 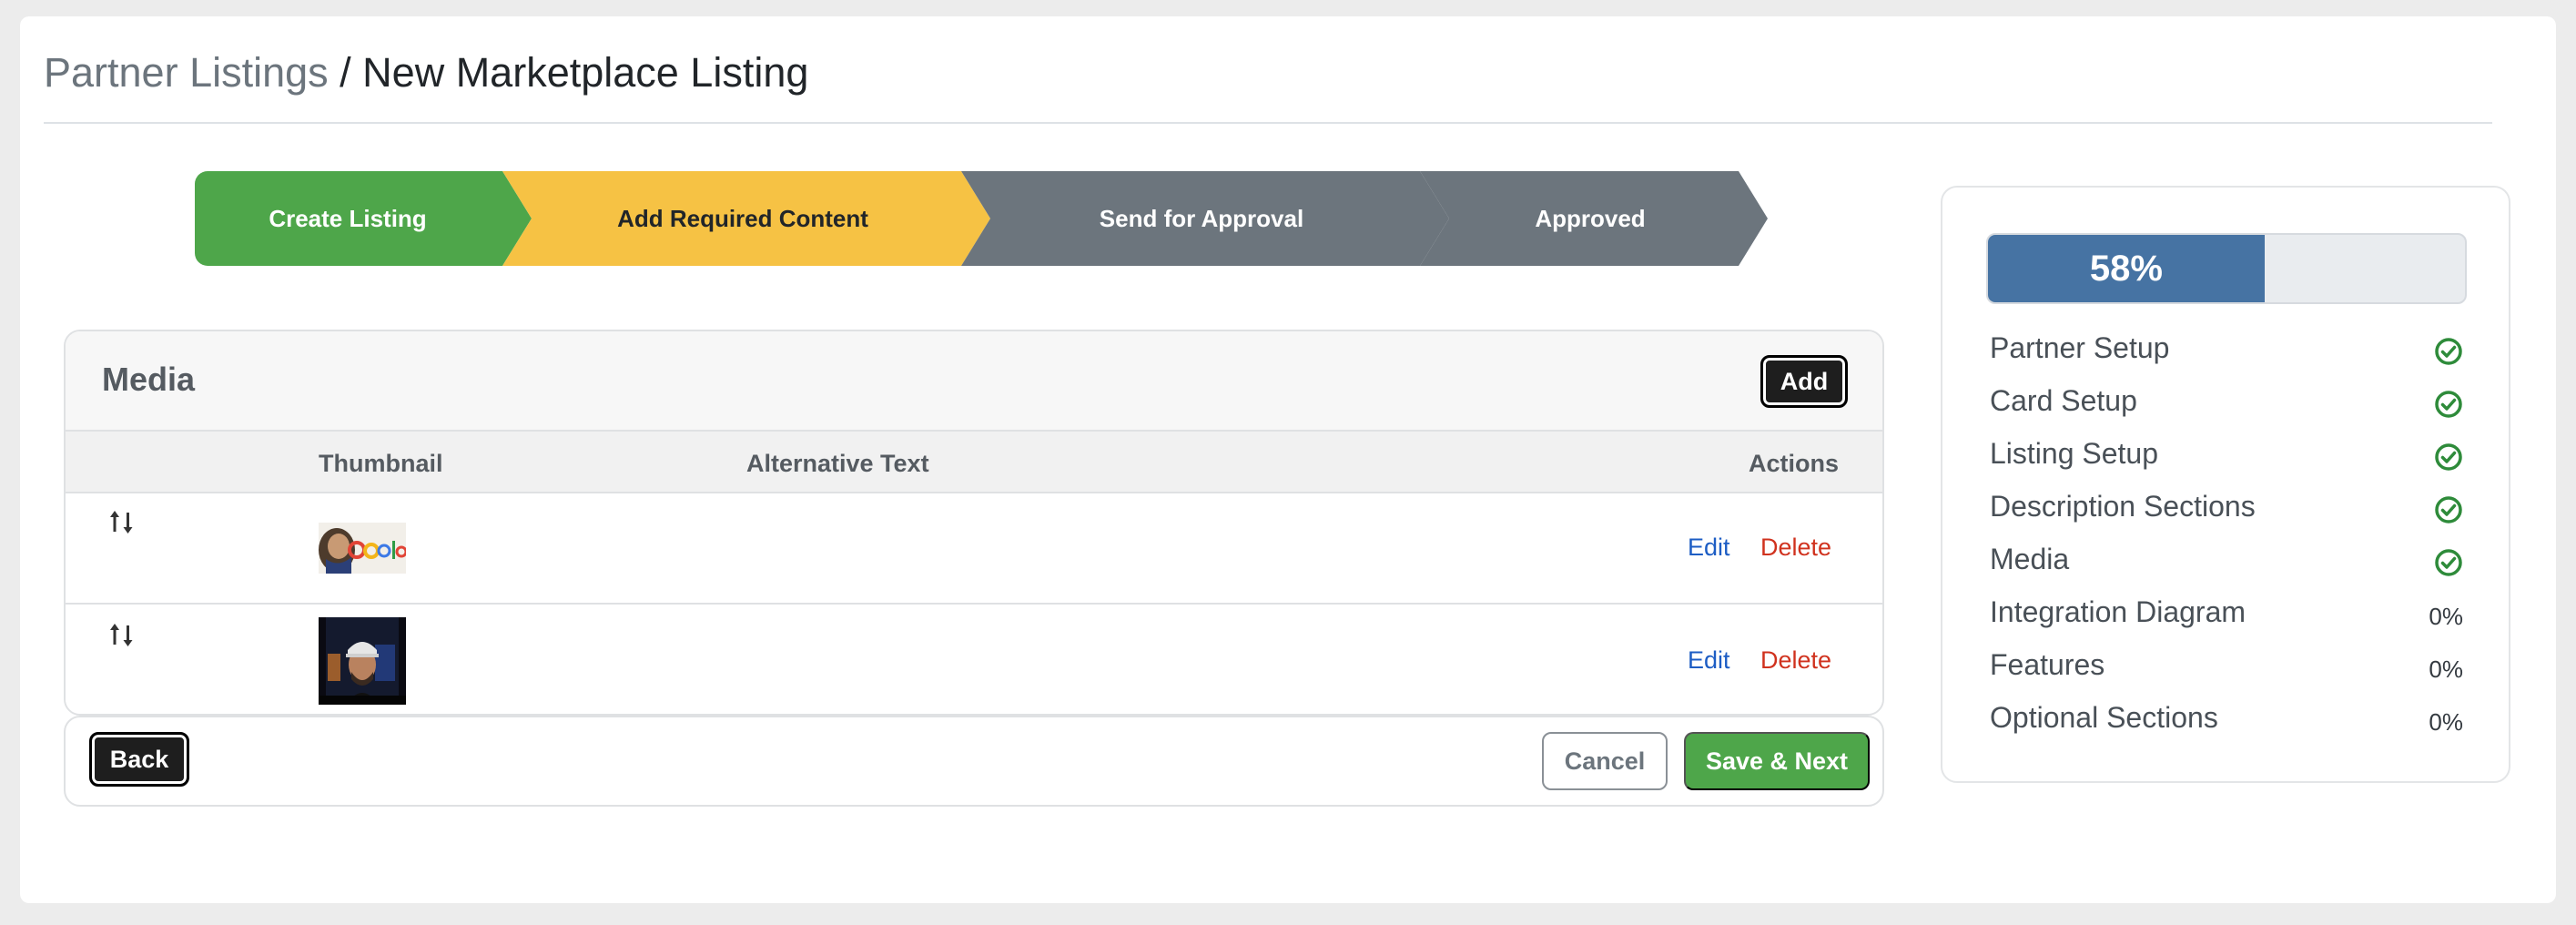 I want to click on column-thumbnail: Thumbnail, so click(x=381, y=464).